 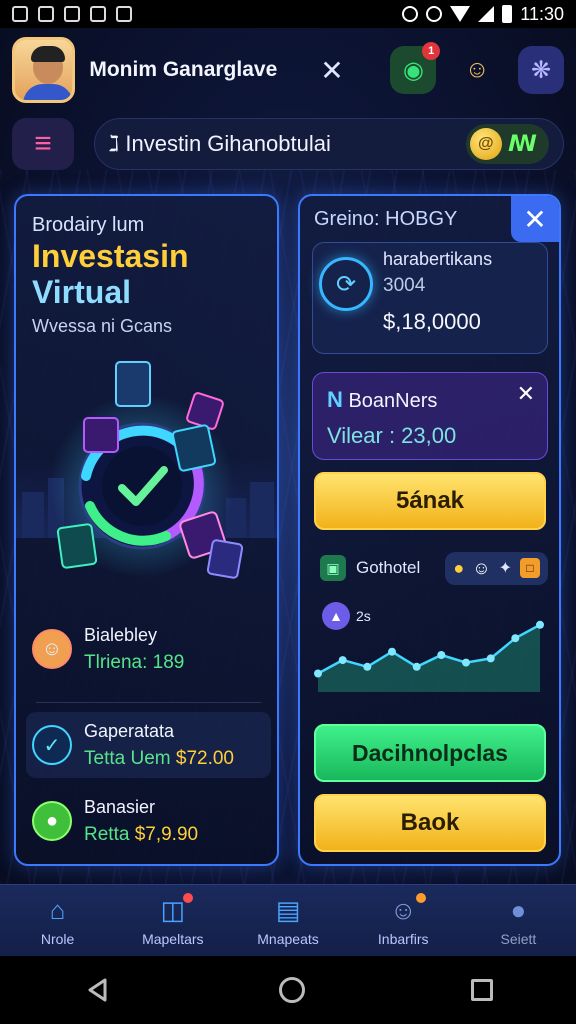 I want to click on search-text: ℷ Investin Gihanobtulai, so click(x=220, y=143).